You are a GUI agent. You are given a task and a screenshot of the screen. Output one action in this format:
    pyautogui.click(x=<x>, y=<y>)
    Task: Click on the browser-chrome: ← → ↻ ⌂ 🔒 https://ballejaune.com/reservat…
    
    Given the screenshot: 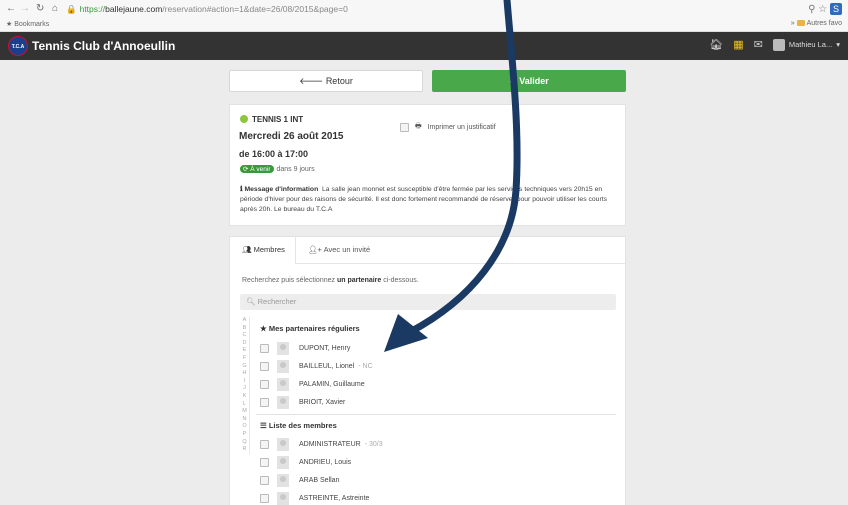 What is the action you would take?
    pyautogui.click(x=424, y=16)
    